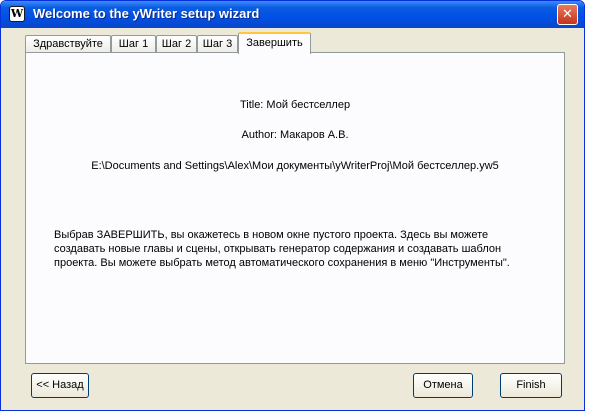  Describe the element at coordinates (295, 105) in the screenshot. I see `project-title-line: Title: Мой бестселлер` at that location.